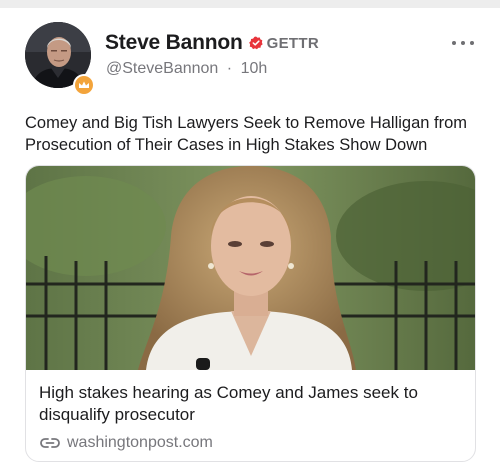  Describe the element at coordinates (254, 68) in the screenshot. I see `post-timestamp: 10h` at that location.